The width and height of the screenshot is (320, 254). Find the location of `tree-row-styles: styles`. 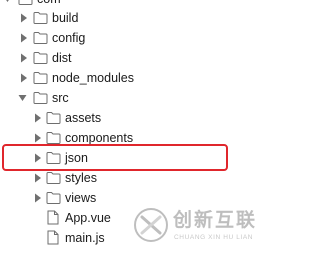

tree-row-styles: styles is located at coordinates (134, 178).